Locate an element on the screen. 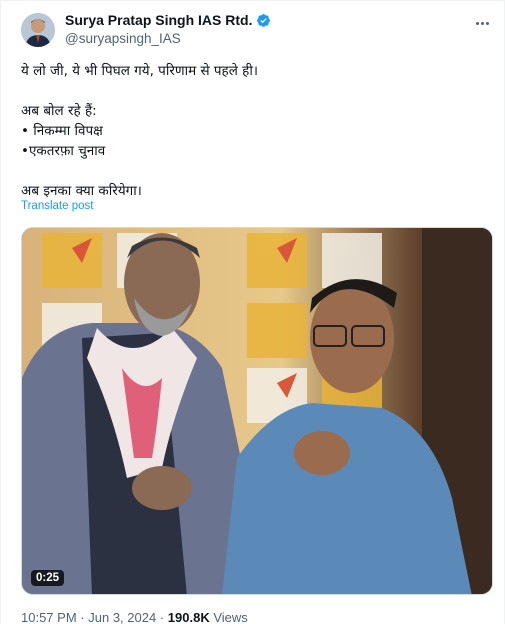  views-label: Views is located at coordinates (230, 617).